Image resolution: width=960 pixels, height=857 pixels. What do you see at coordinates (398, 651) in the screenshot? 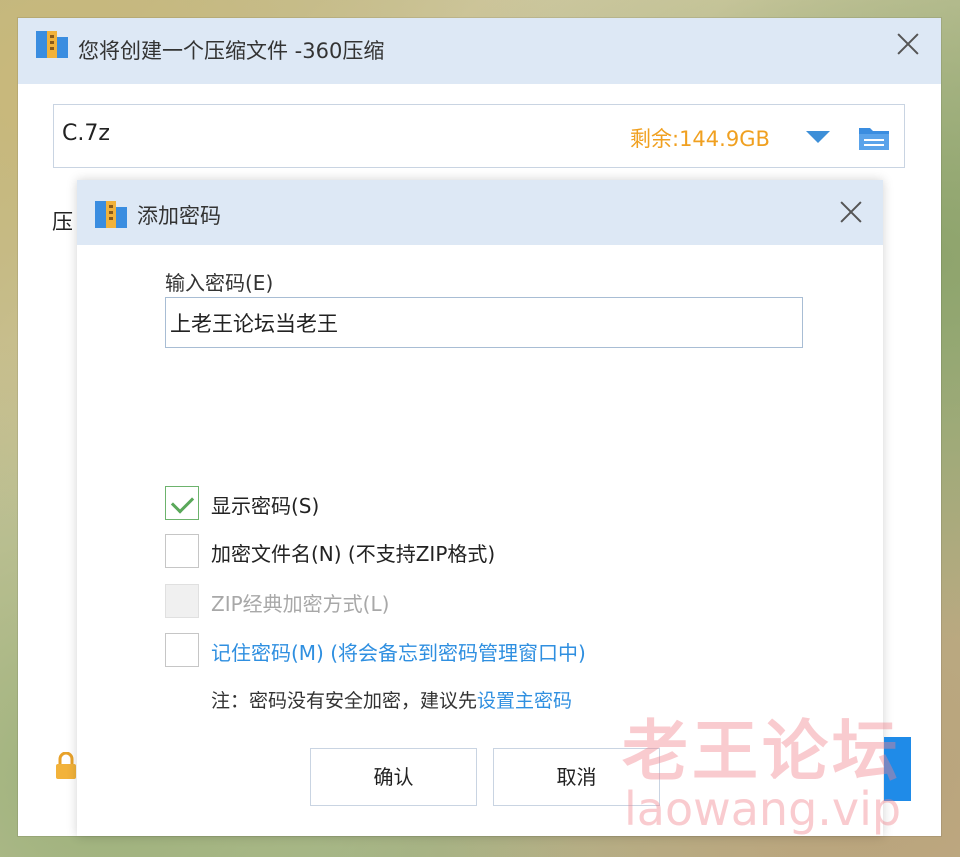
I see `remember-password-label: 记住密码(M) (将会备忘到密码管理窗口中)` at bounding box center [398, 651].